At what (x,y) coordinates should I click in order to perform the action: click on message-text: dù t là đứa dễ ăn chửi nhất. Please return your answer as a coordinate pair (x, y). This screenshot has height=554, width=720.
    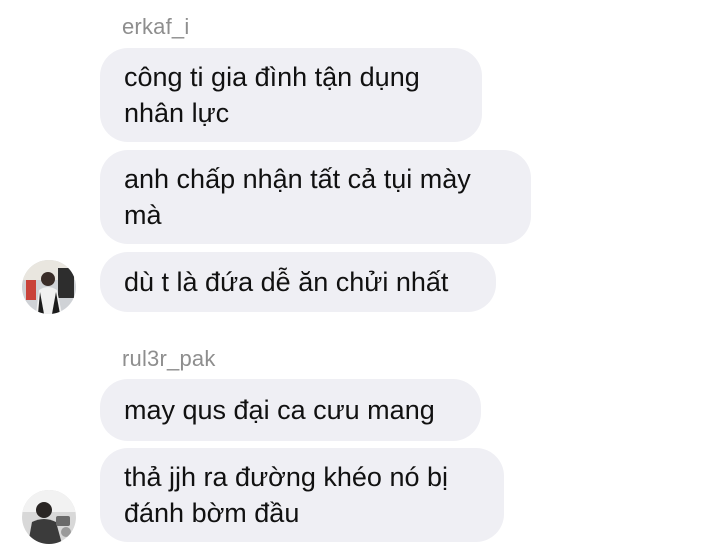
    Looking at the image, I should click on (286, 282).